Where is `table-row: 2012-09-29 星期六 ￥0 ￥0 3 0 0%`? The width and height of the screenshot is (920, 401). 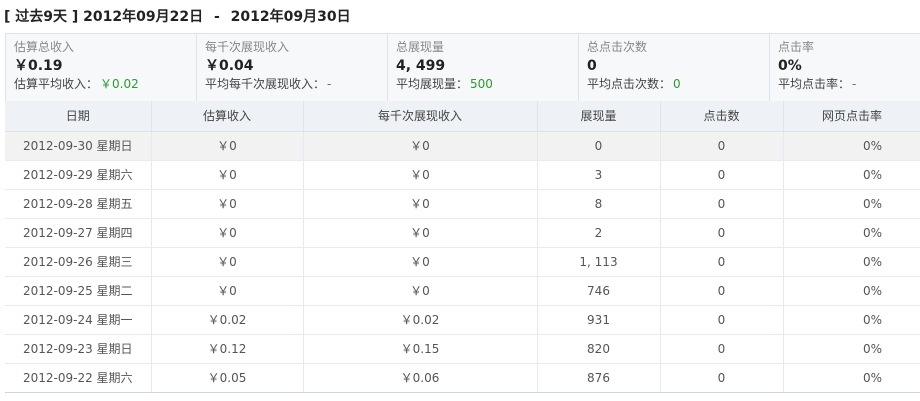 table-row: 2012-09-29 星期六 ￥0 ￥0 3 0 0% is located at coordinates (462, 175).